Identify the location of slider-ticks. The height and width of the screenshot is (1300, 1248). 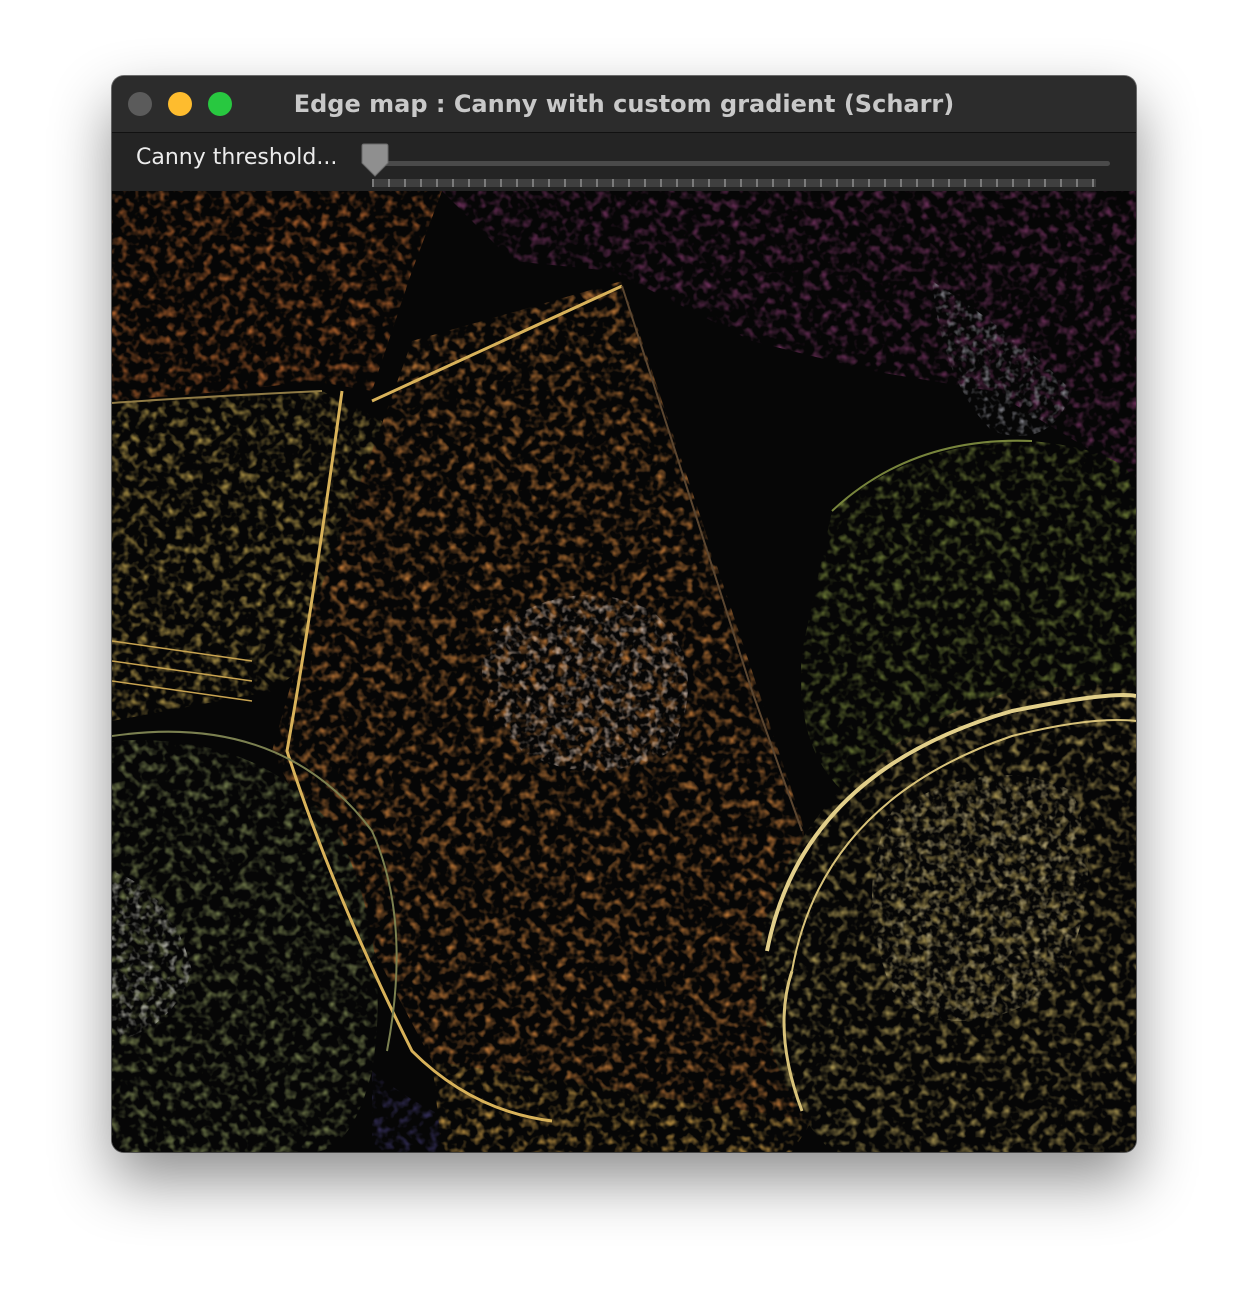
(734, 183).